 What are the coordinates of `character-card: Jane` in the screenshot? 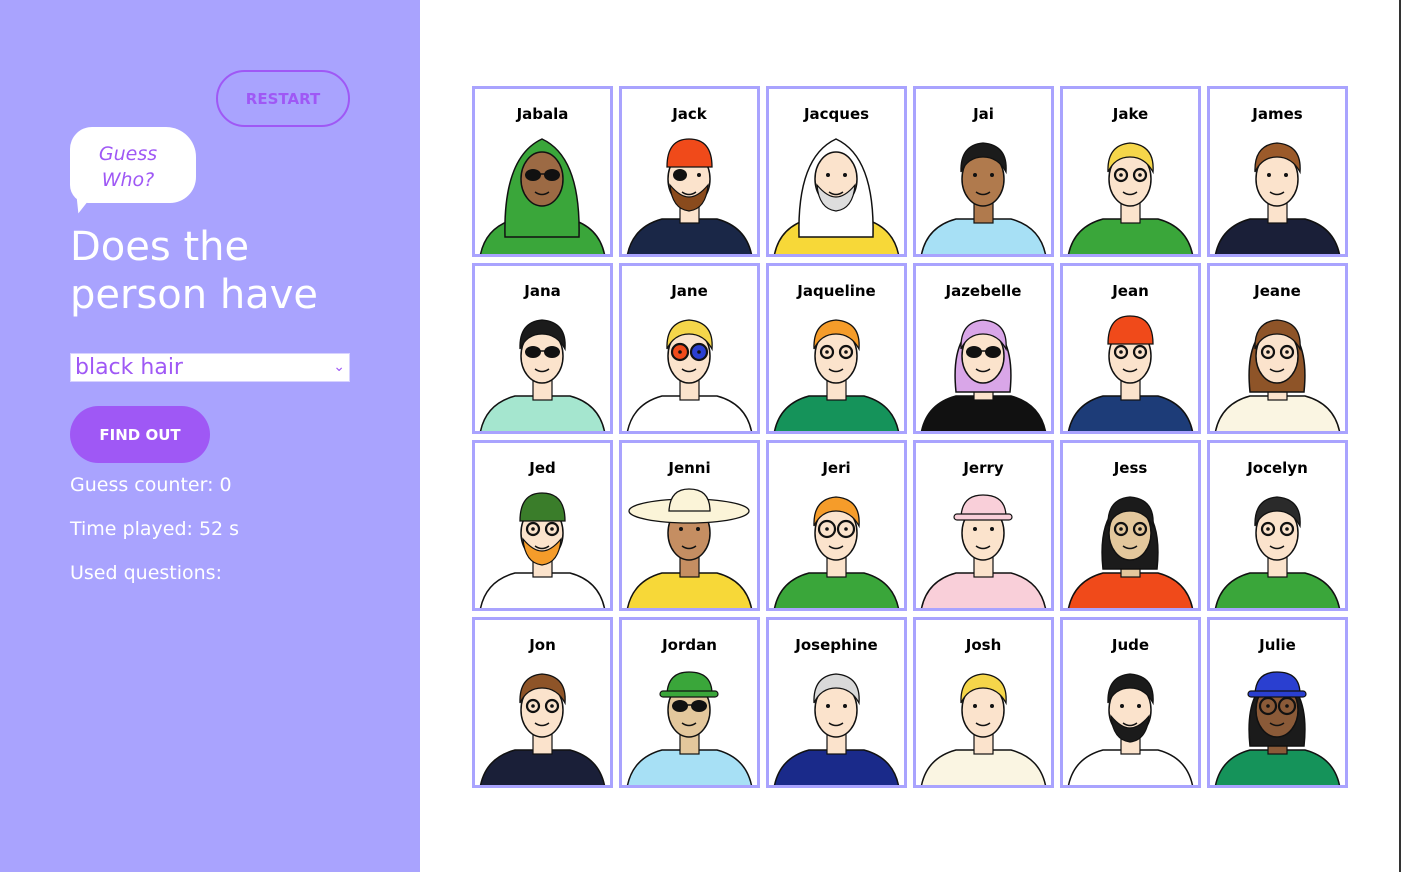 It's located at (689, 348).